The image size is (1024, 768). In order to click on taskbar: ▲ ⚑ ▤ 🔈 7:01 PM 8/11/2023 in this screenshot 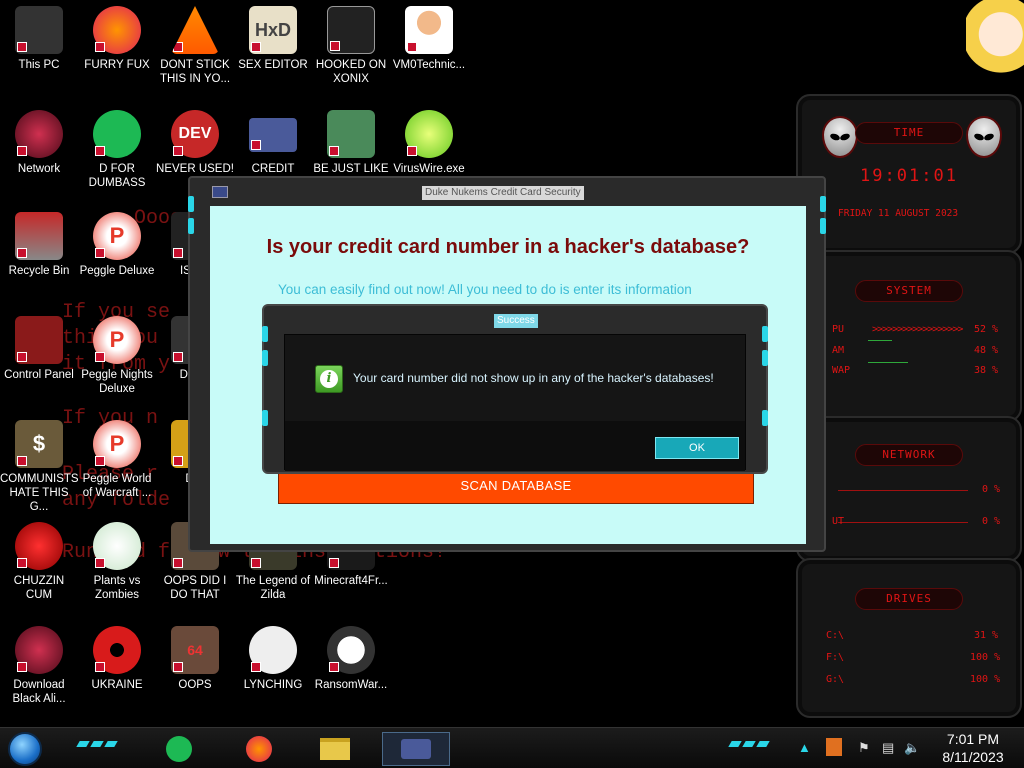, I will do `click(512, 747)`.